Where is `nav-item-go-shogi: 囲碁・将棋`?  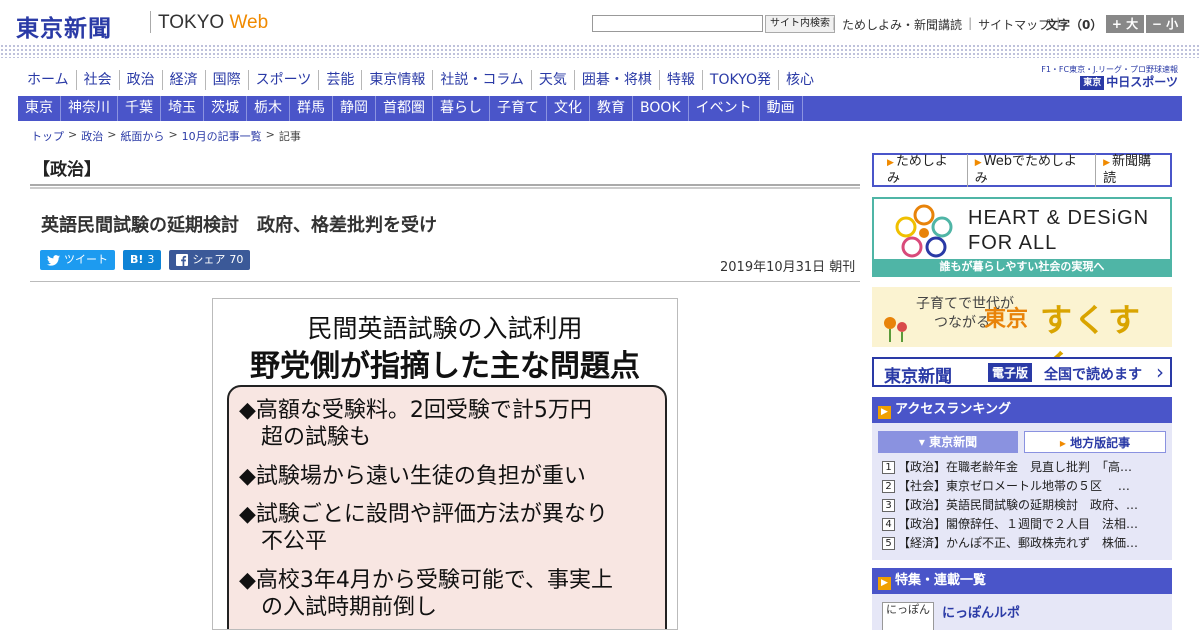 nav-item-go-shogi: 囲碁・将棋 is located at coordinates (617, 80).